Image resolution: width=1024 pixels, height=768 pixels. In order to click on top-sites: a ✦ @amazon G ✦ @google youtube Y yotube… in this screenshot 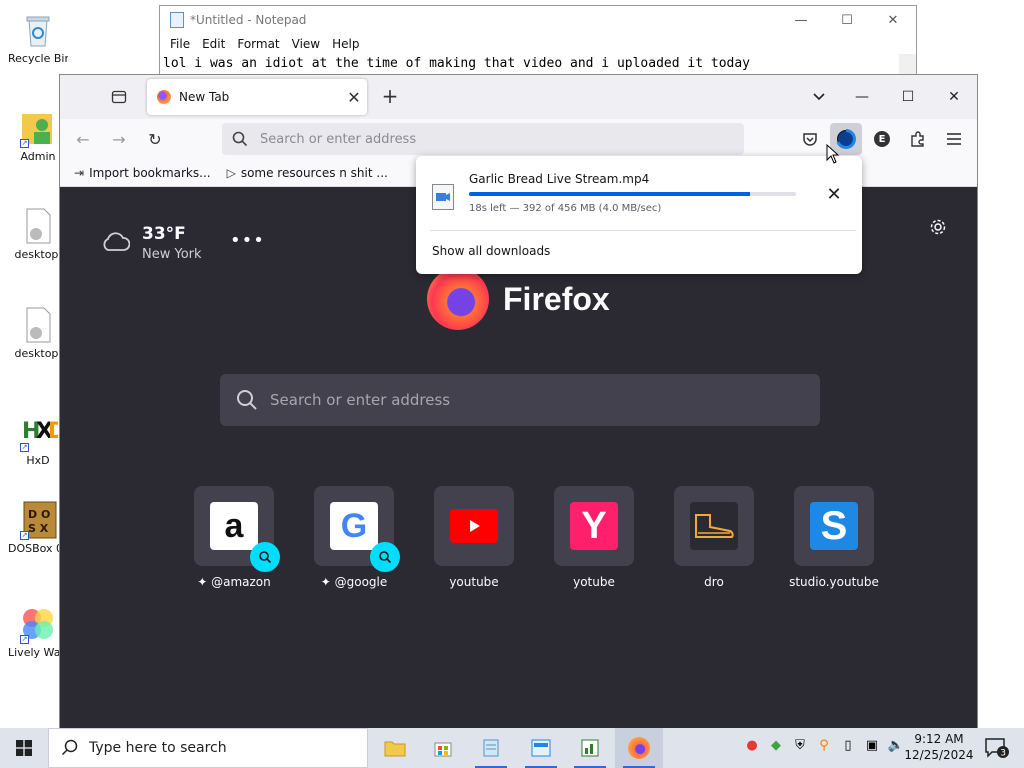, I will do `click(534, 537)`.